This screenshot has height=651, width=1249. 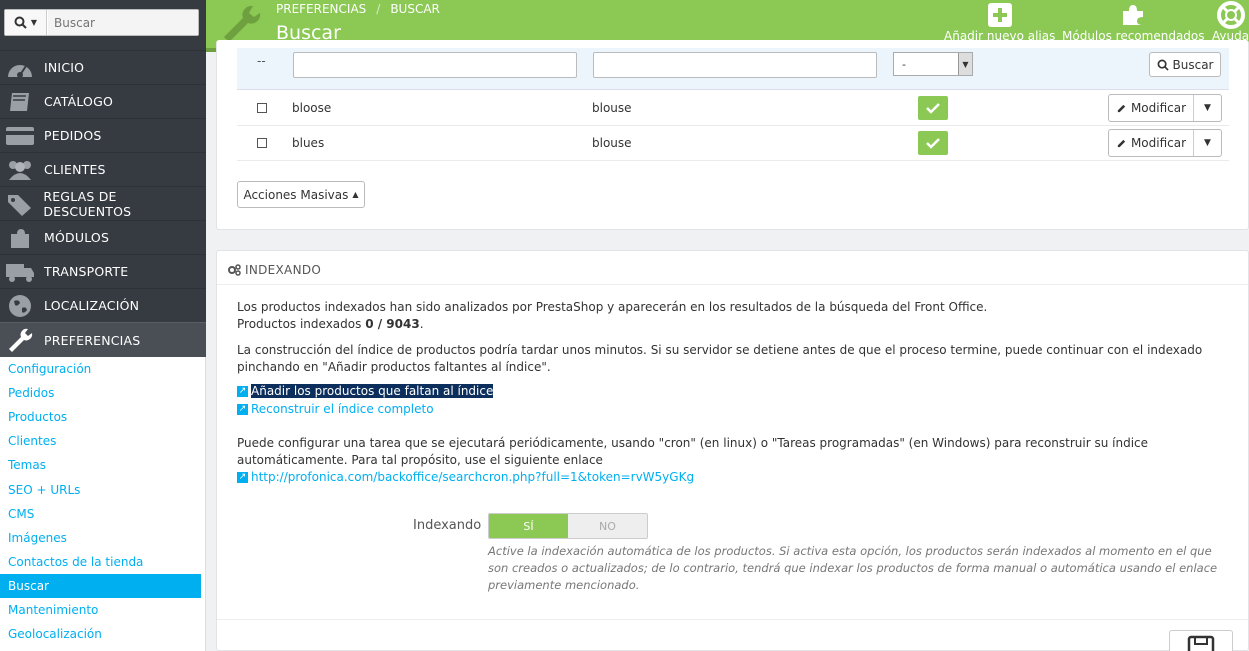 What do you see at coordinates (102, 538) in the screenshot?
I see `submenu-item: Imágenes` at bounding box center [102, 538].